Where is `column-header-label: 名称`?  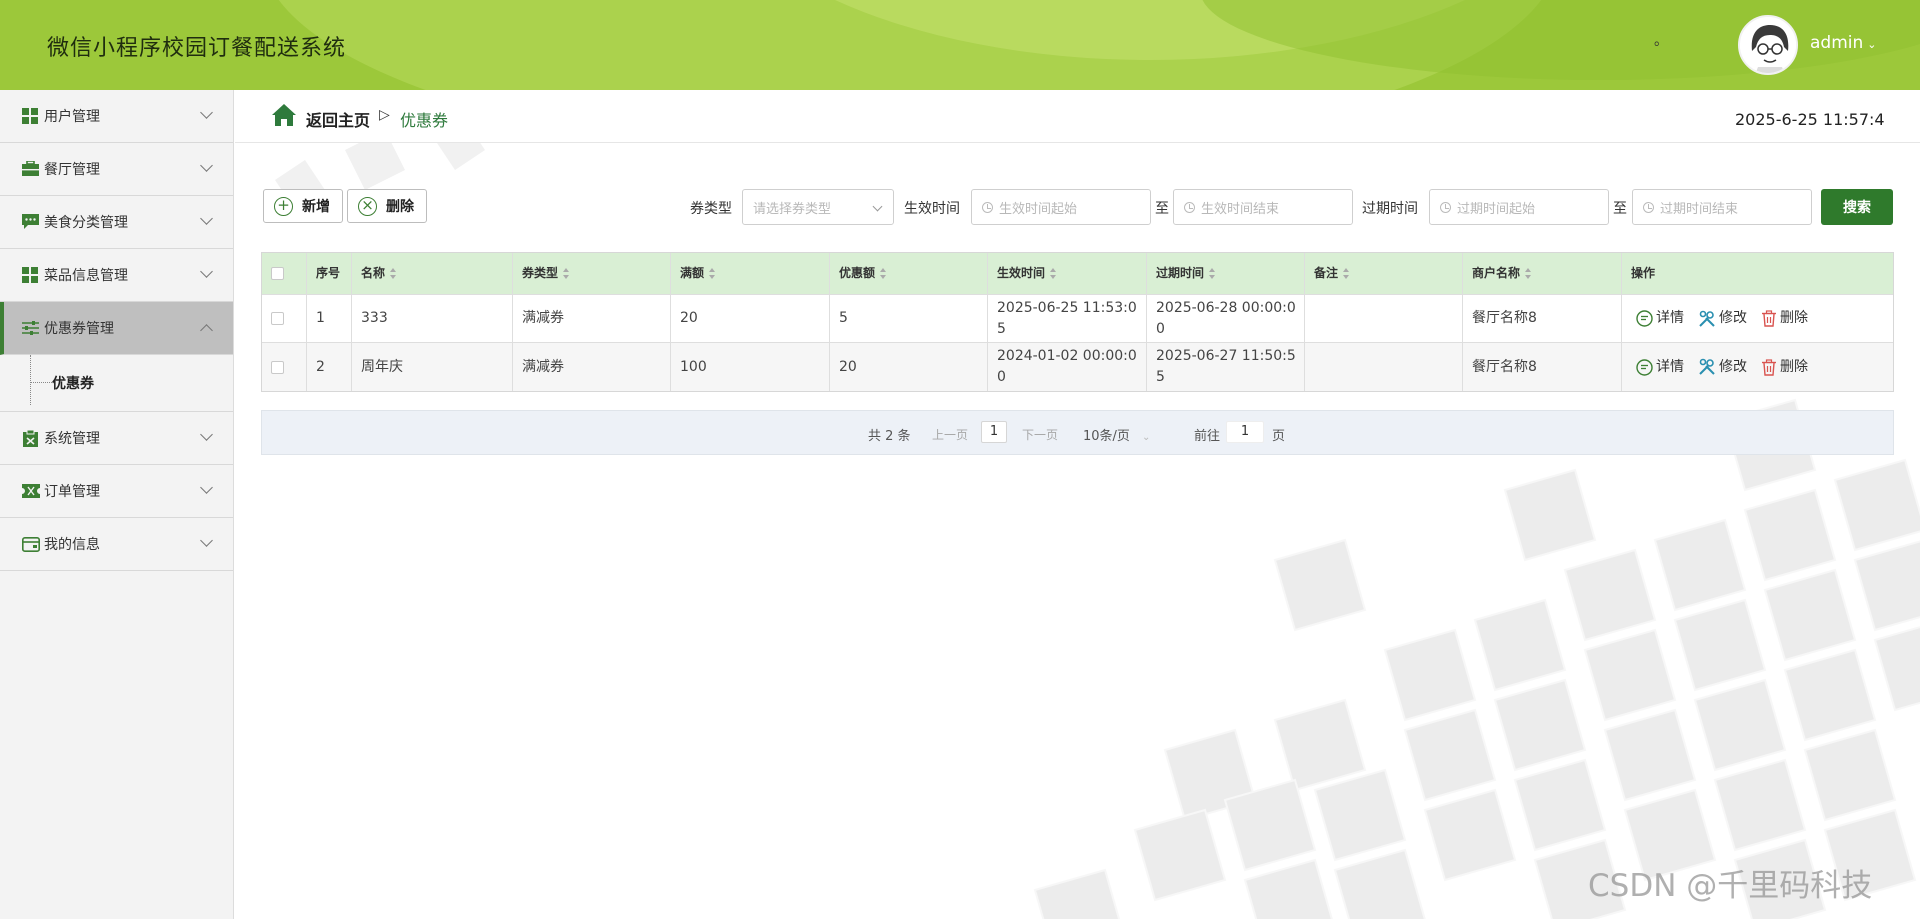
column-header-label: 名称 is located at coordinates (373, 273).